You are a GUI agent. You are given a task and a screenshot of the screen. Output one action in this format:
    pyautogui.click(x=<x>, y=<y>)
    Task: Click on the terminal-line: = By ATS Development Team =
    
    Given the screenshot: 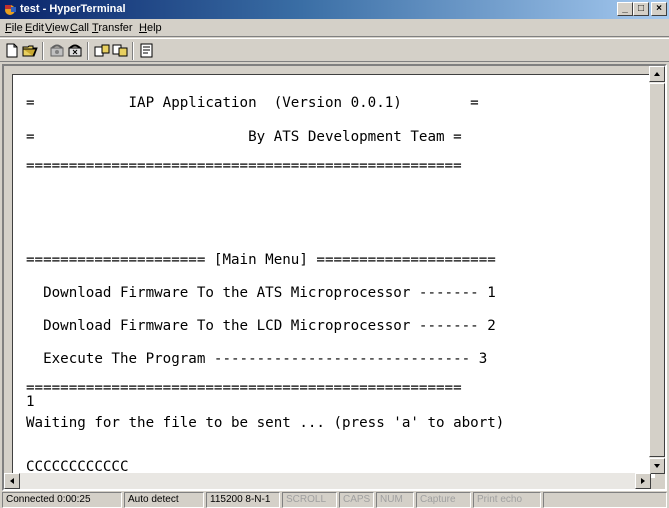 What is the action you would take?
    pyautogui.click(x=244, y=137)
    